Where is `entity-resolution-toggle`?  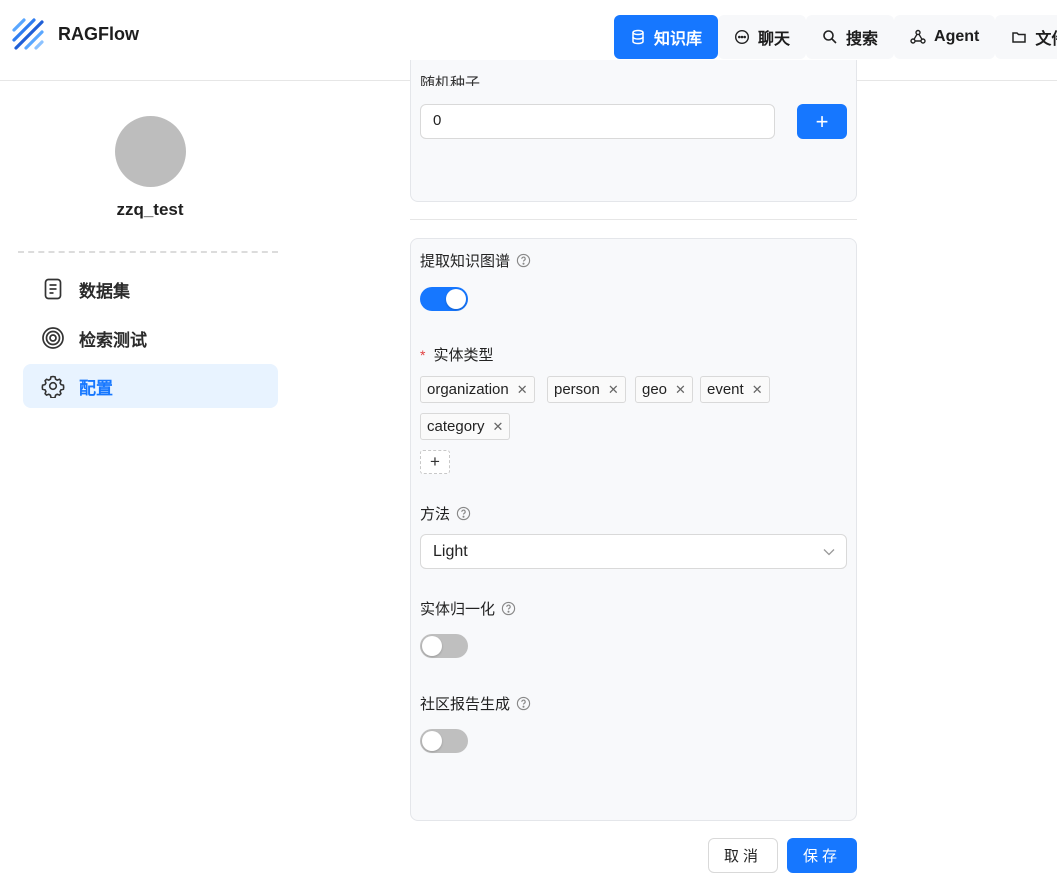
entity-resolution-toggle is located at coordinates (444, 646).